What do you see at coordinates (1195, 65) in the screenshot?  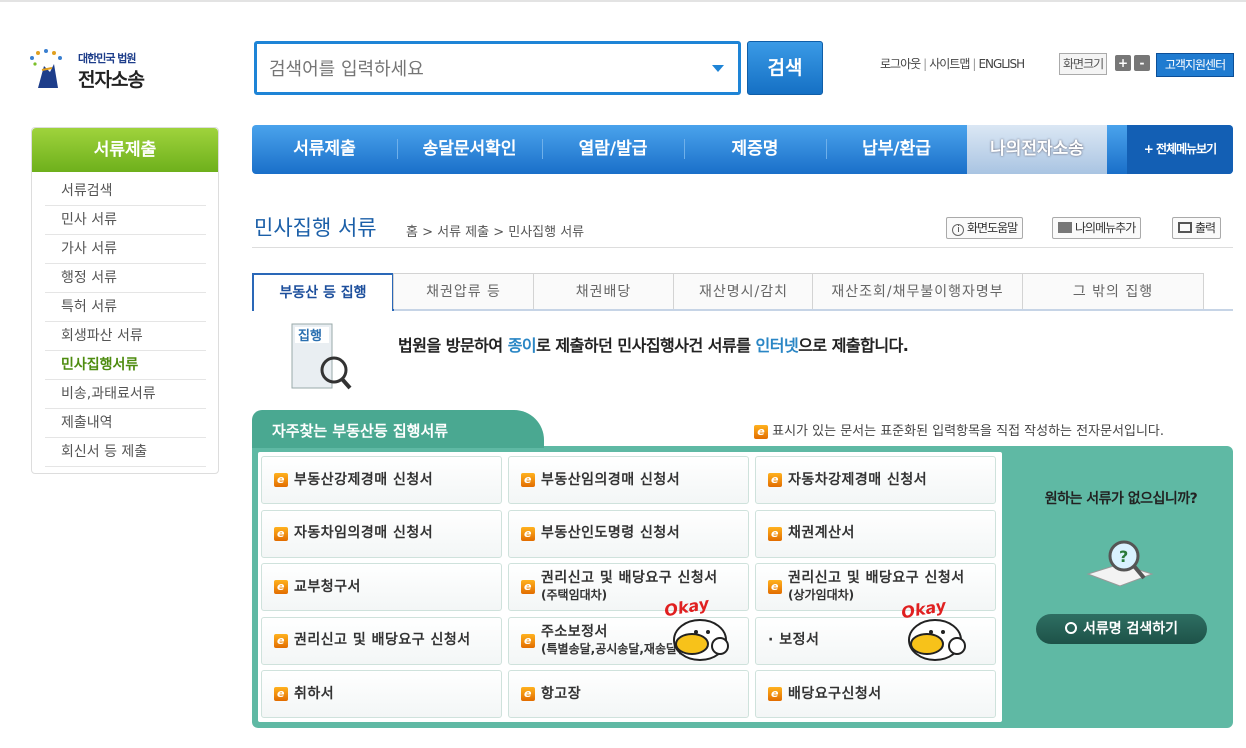 I see `support-center-button: 고객지원센터` at bounding box center [1195, 65].